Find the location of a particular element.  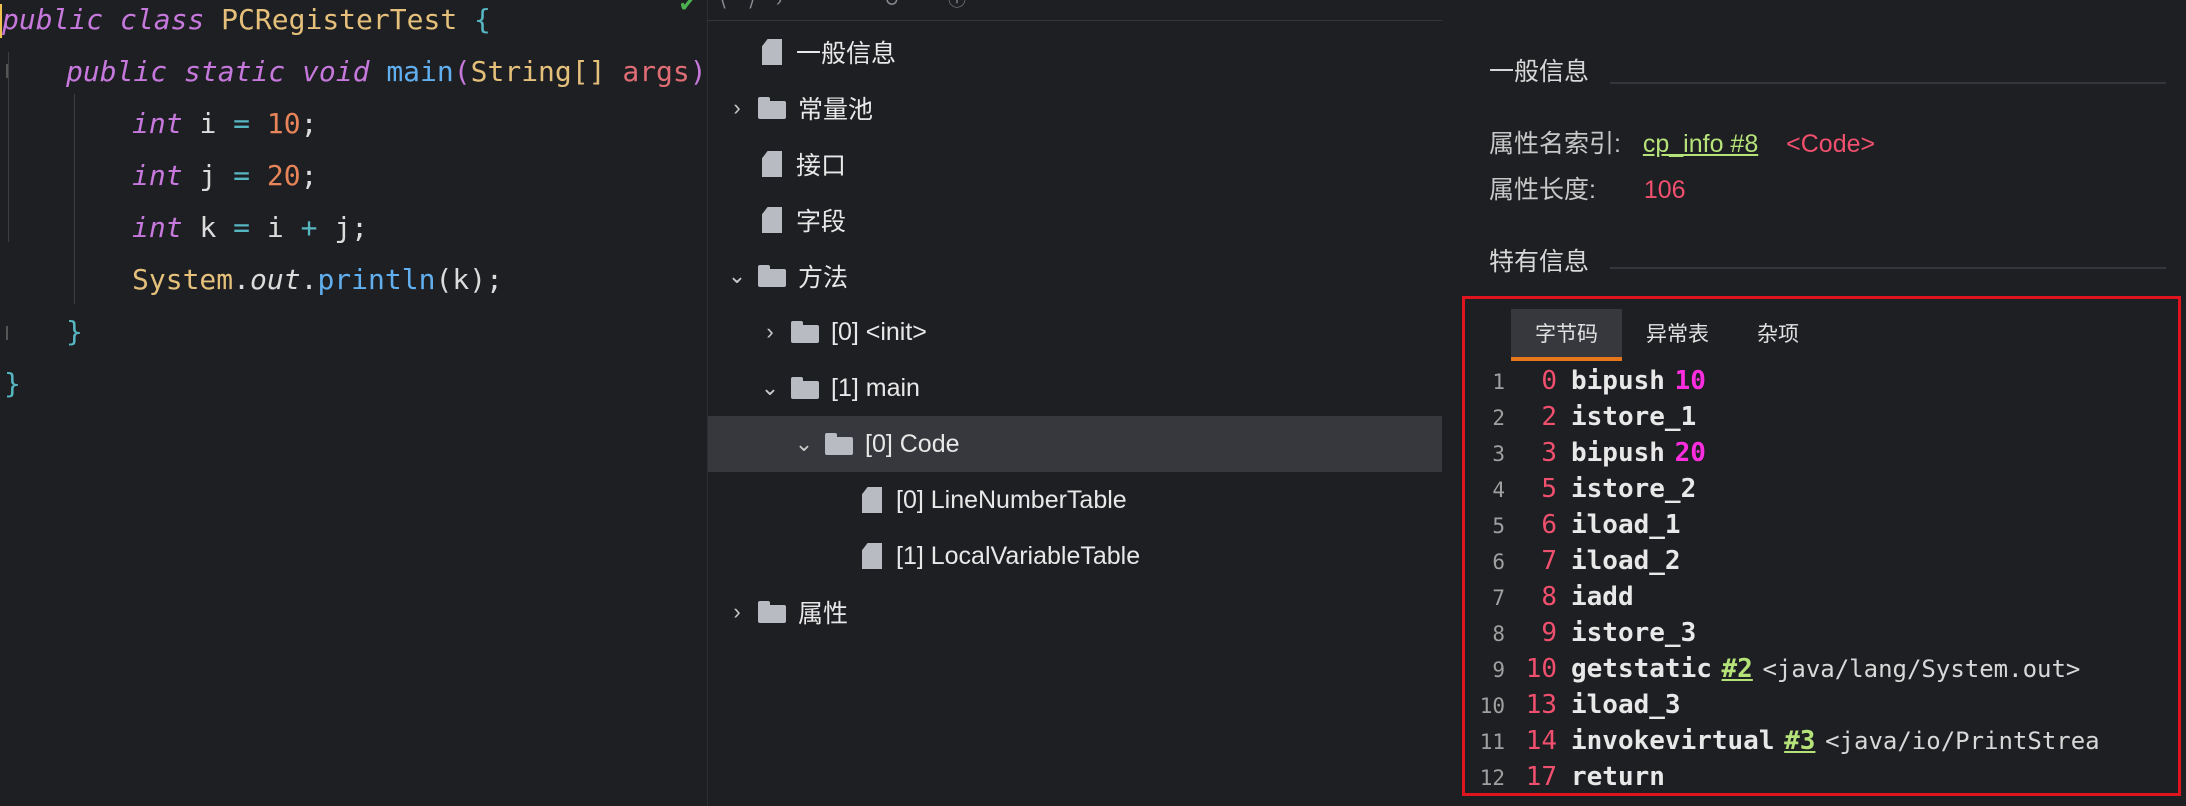

attr-length-row: 属性长度: 106 is located at coordinates (1587, 188).